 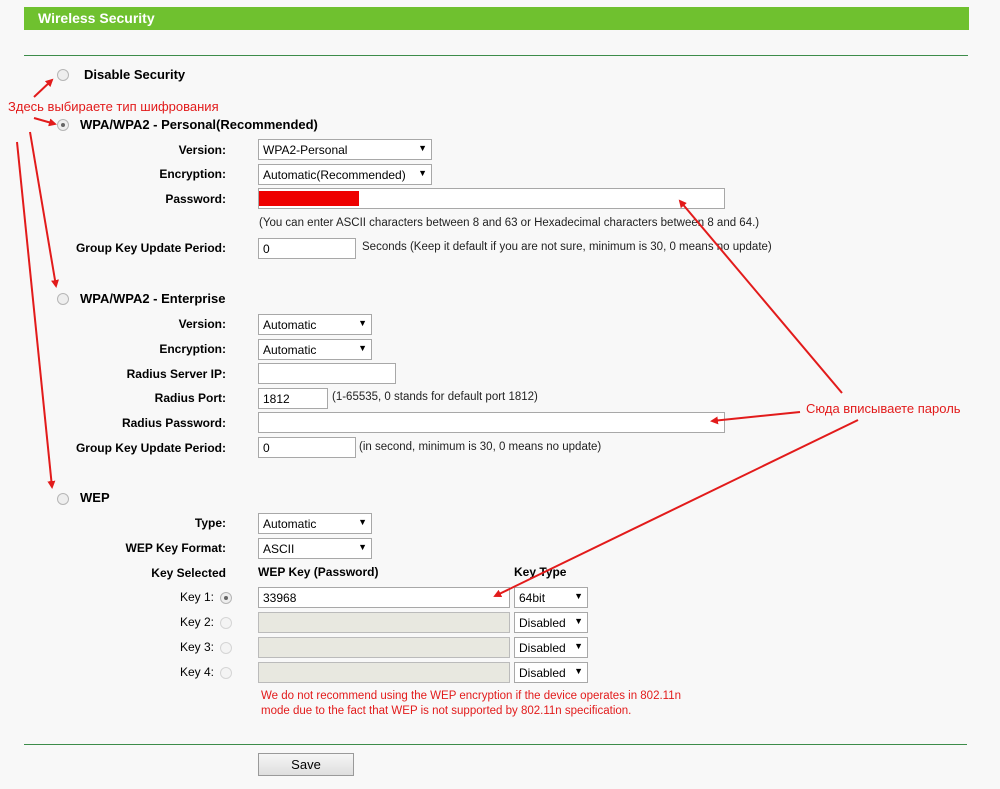 I want to click on radius-password-label: Radius Password:, so click(x=173, y=423).